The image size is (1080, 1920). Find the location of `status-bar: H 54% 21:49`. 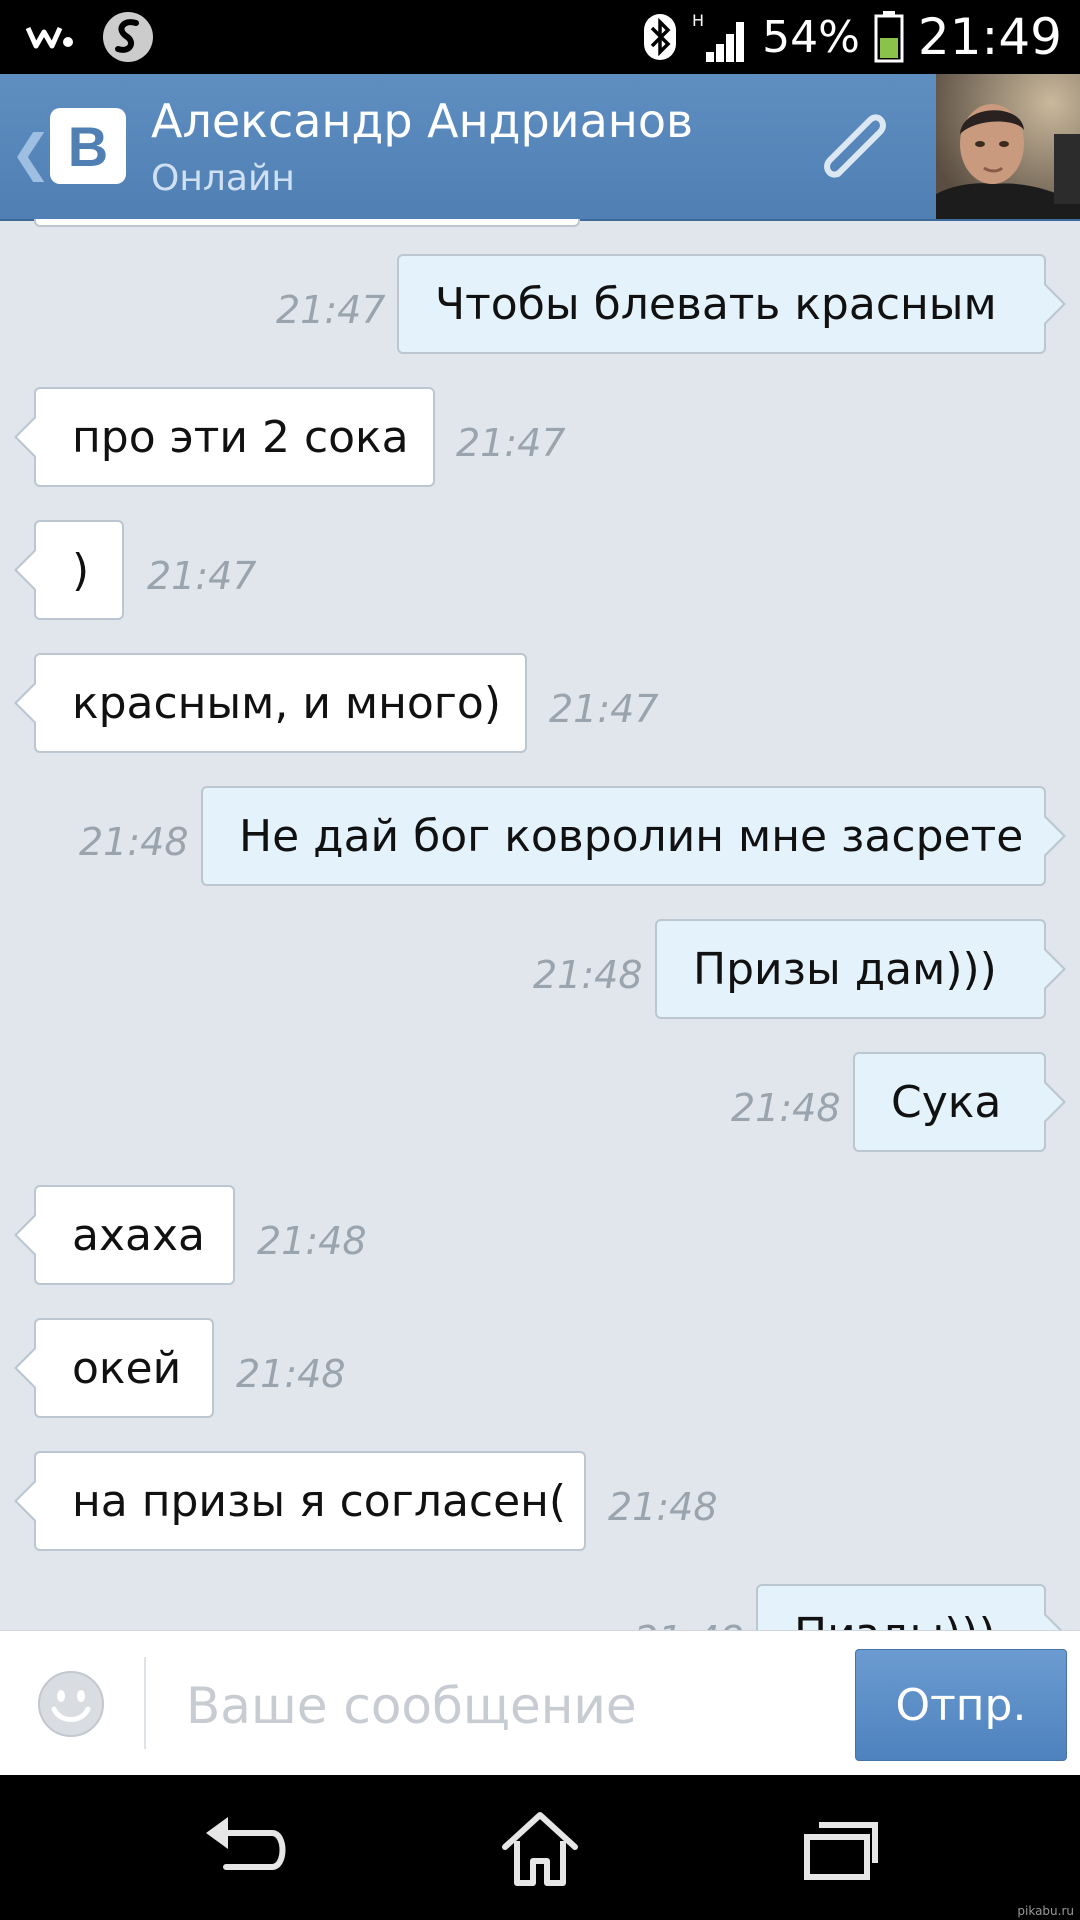

status-bar: H 54% 21:49 is located at coordinates (540, 37).